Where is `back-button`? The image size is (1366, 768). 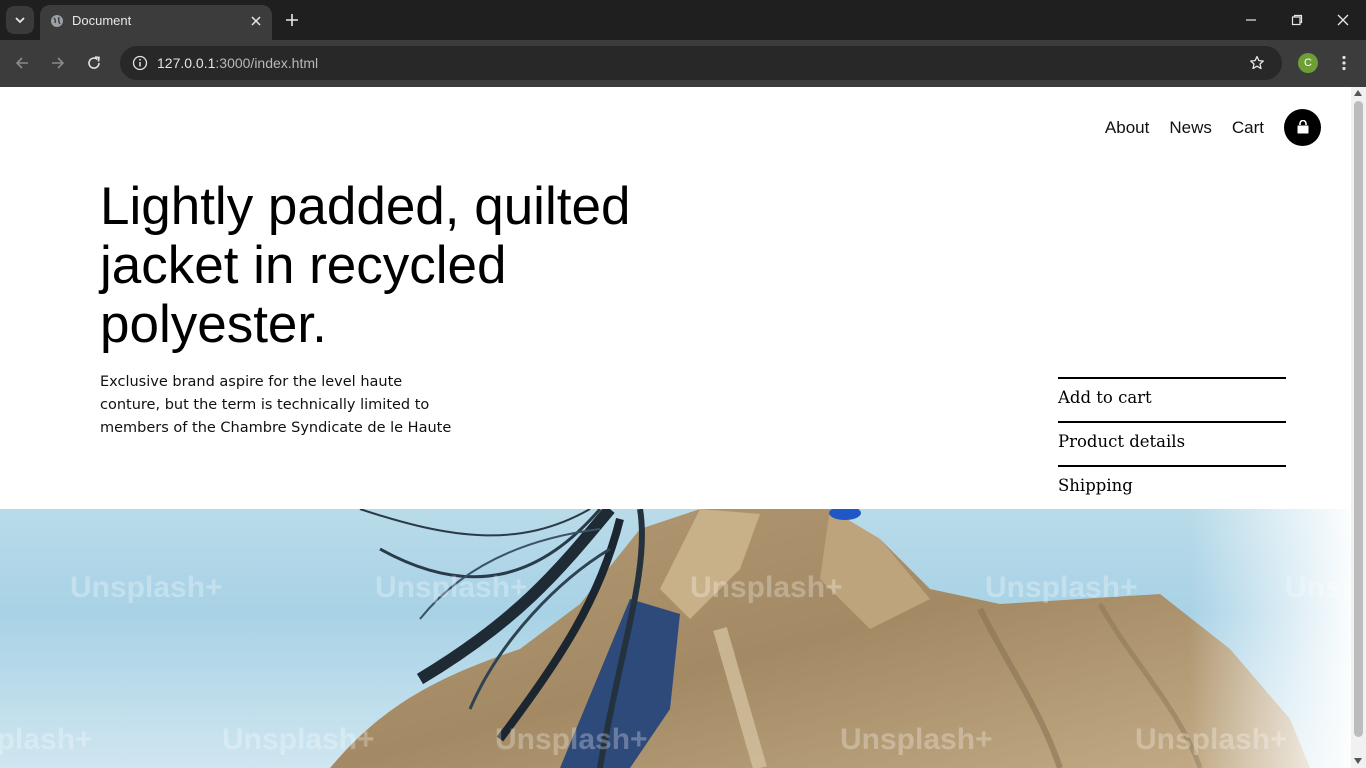 back-button is located at coordinates (22, 63).